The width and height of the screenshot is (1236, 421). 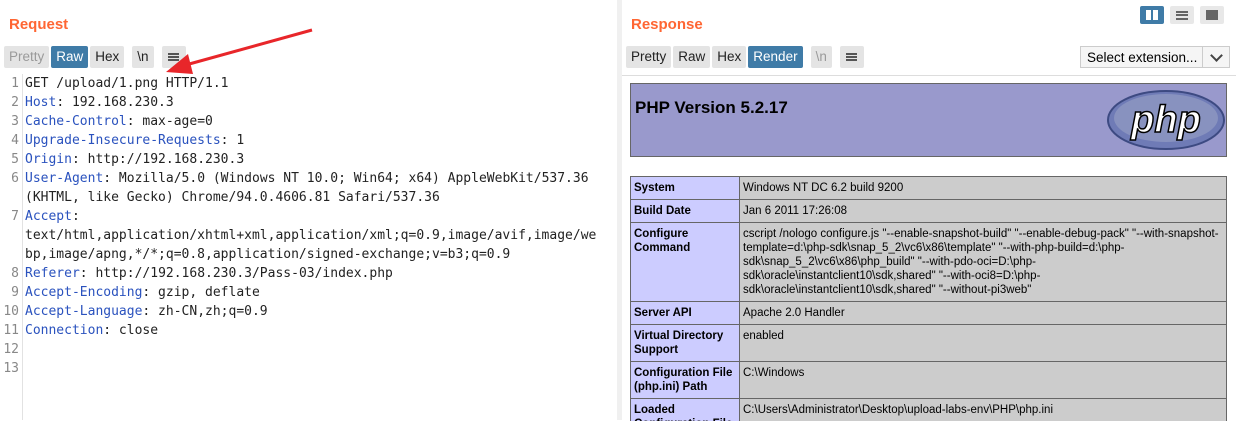 What do you see at coordinates (685, 380) in the screenshot?
I see `info-label: Configuration File (php.ini) Path` at bounding box center [685, 380].